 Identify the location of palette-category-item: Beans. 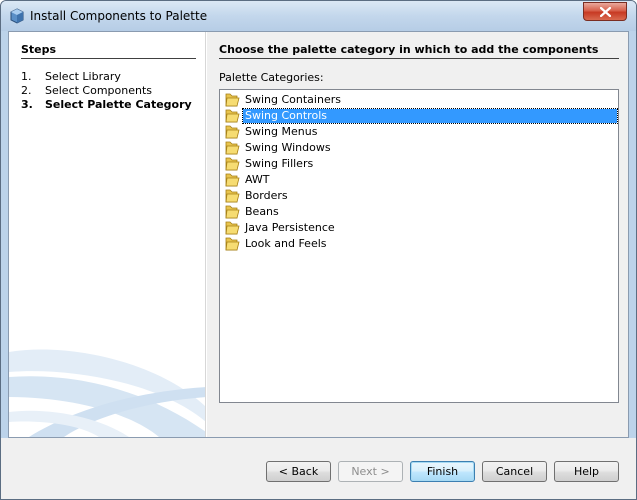
(420, 212).